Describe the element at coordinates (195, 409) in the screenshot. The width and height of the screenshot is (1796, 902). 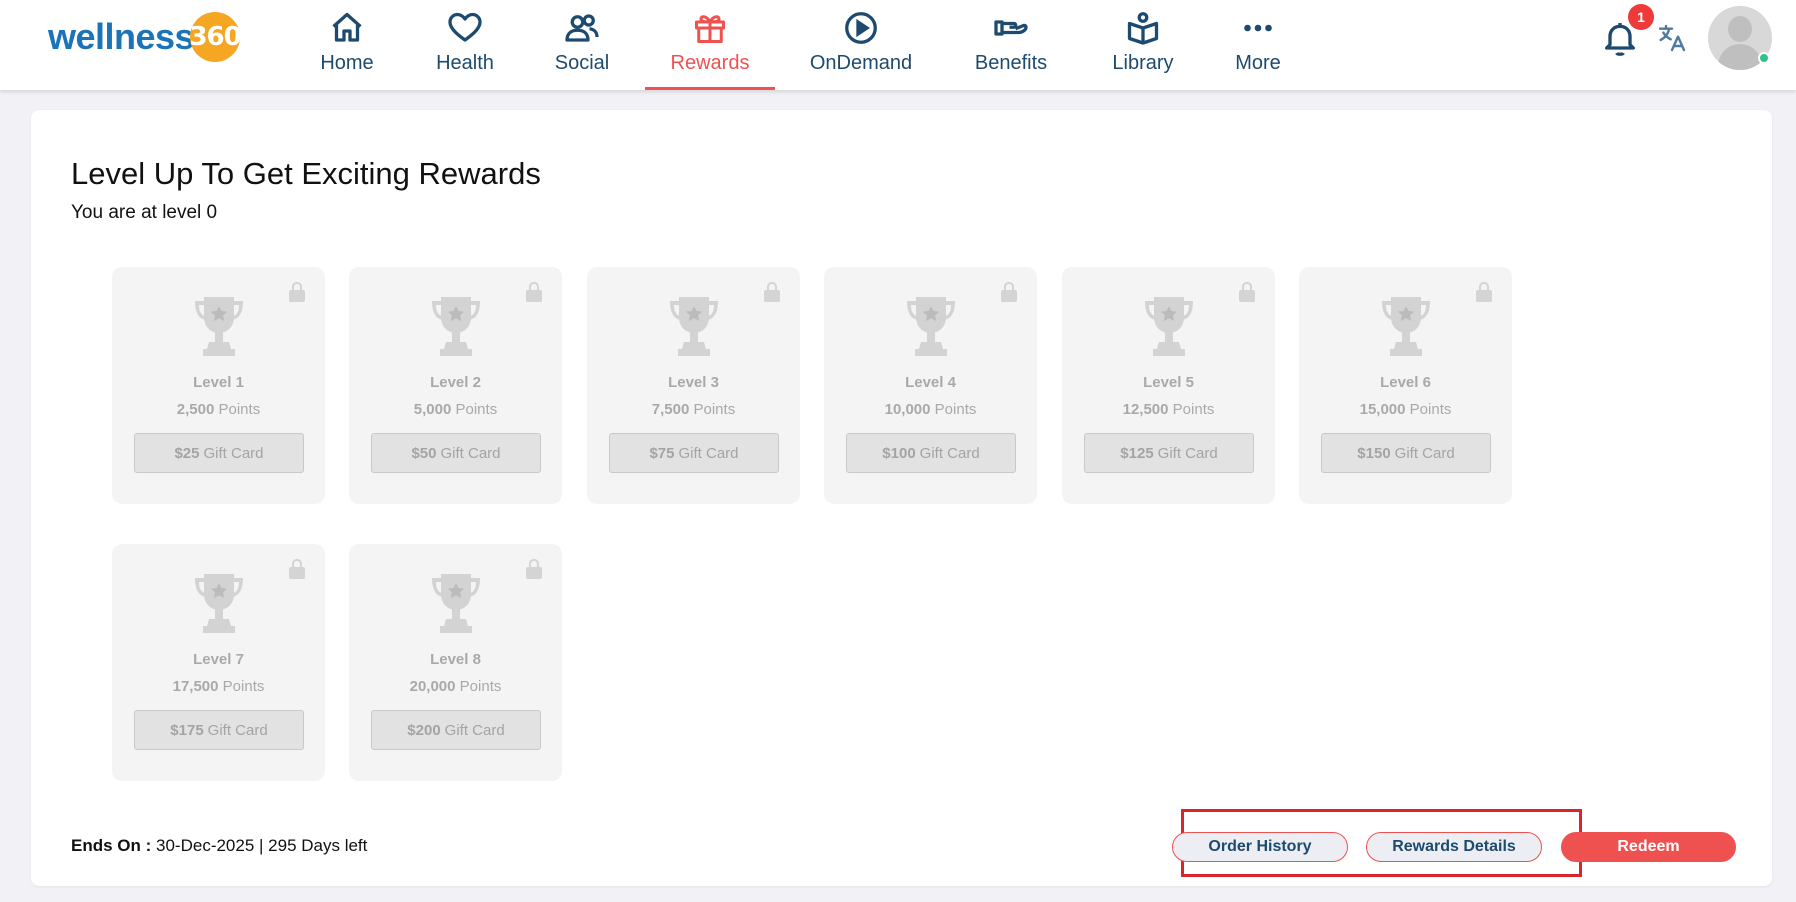
I see `points-value: 2,500` at that location.